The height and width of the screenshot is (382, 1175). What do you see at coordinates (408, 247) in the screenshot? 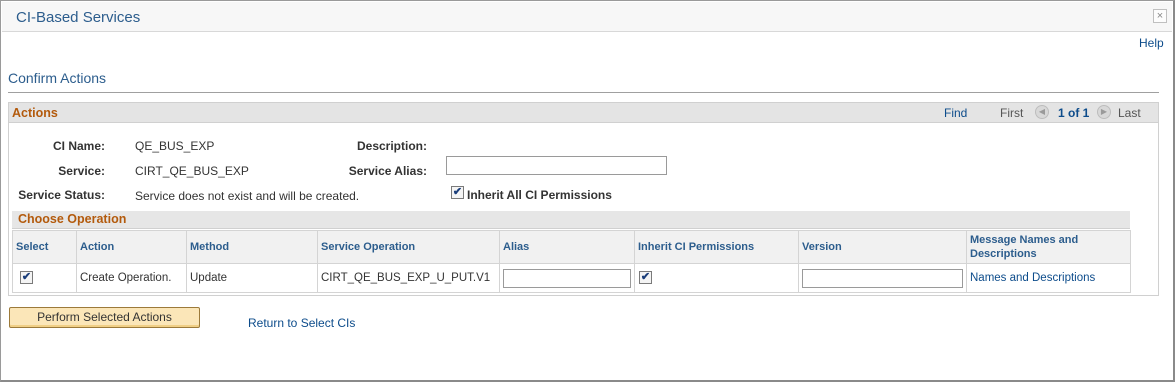
I see `column-header-service-operation: Service Operation` at bounding box center [408, 247].